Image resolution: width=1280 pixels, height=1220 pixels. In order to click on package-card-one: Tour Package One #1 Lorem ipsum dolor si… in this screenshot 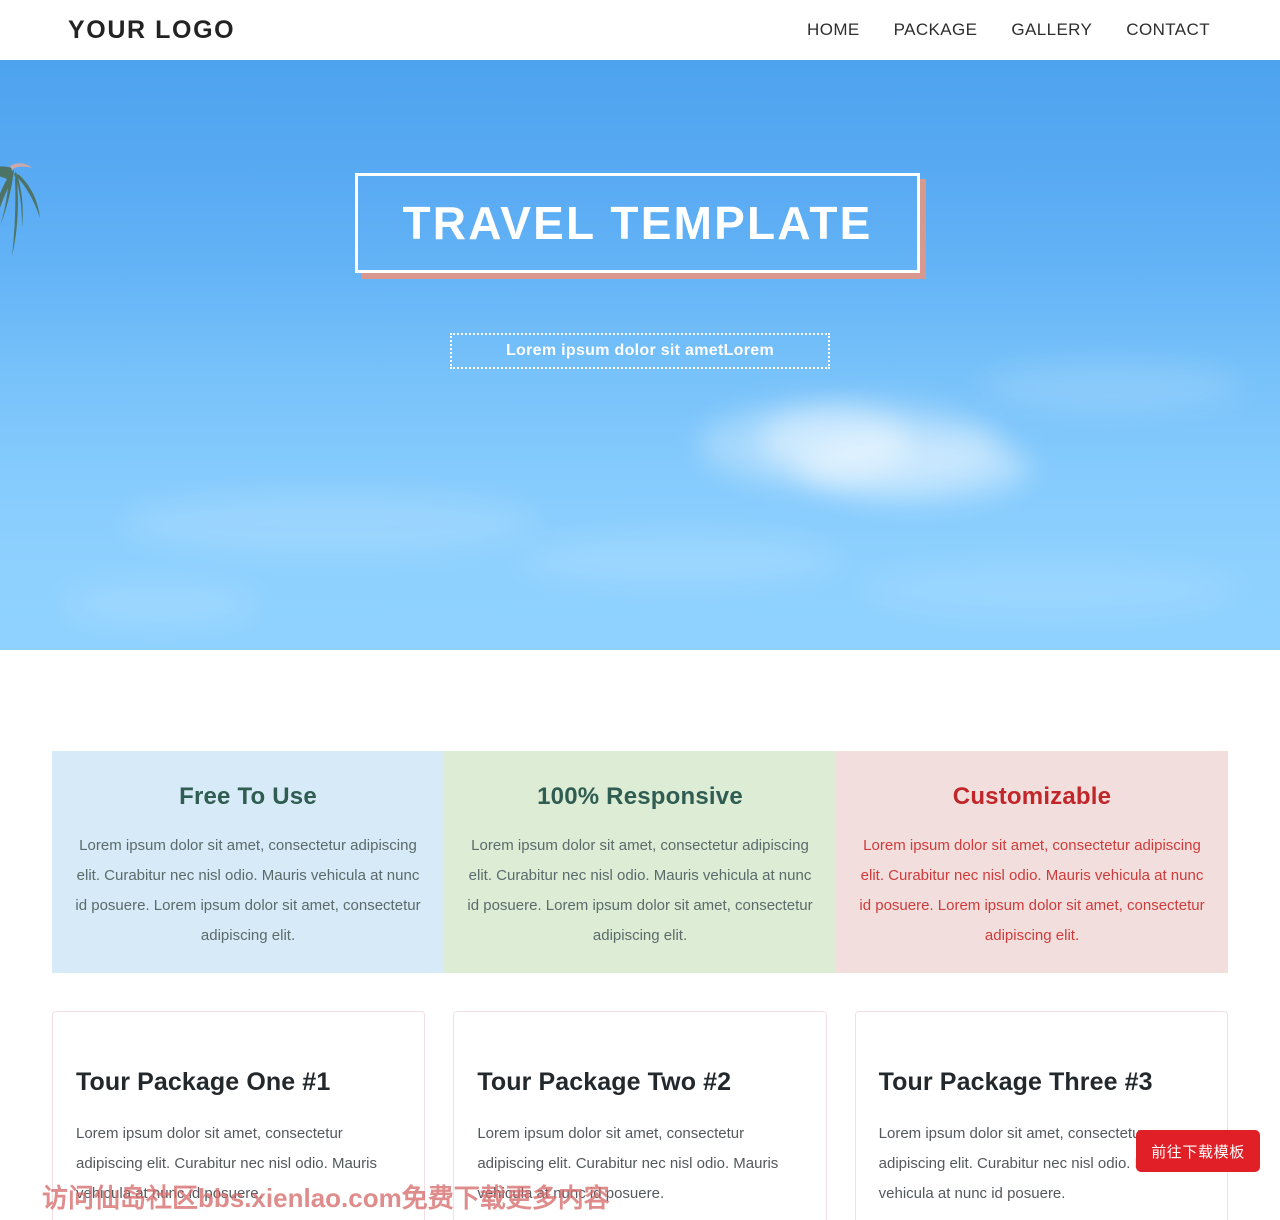, I will do `click(239, 1115)`.